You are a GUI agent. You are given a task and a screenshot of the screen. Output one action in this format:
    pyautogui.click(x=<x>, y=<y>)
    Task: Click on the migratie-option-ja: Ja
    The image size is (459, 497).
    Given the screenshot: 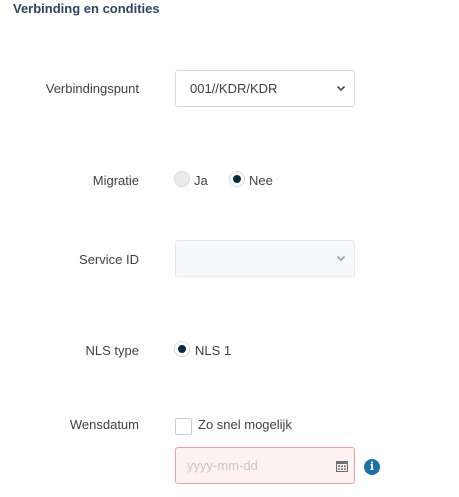 What is the action you would take?
    pyautogui.click(x=194, y=181)
    